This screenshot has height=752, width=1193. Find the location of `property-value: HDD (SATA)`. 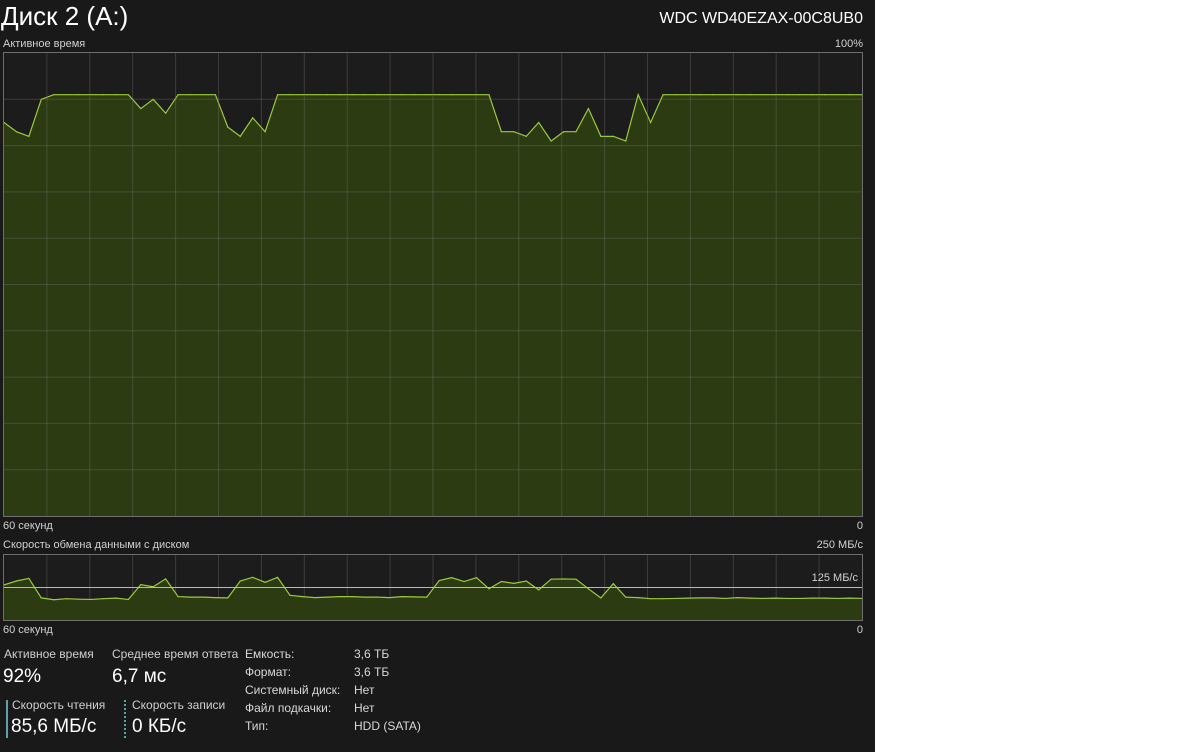

property-value: HDD (SATA) is located at coordinates (387, 726).